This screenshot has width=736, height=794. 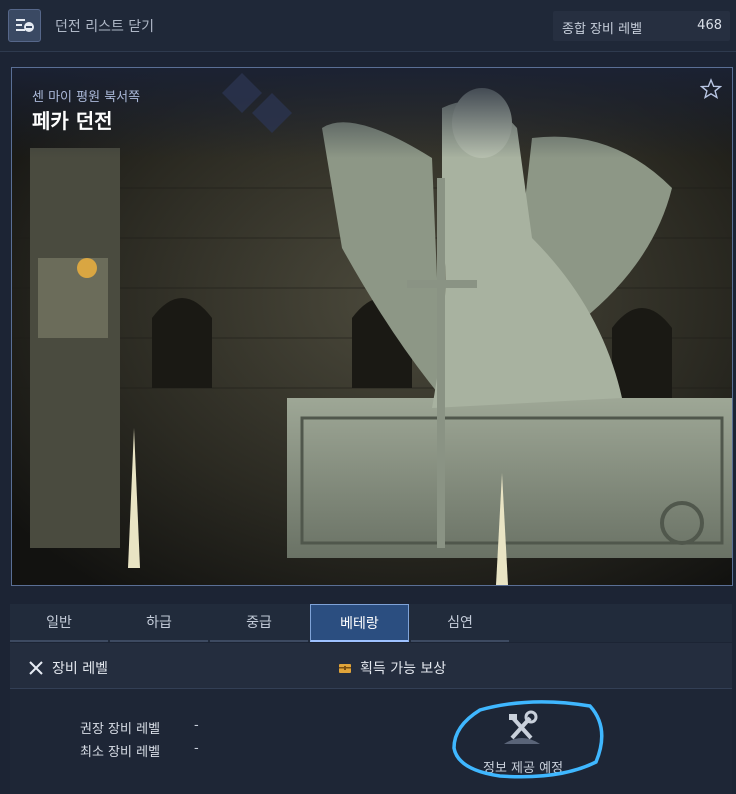 I want to click on tab-abyss-label: 심연, so click(x=460, y=623).